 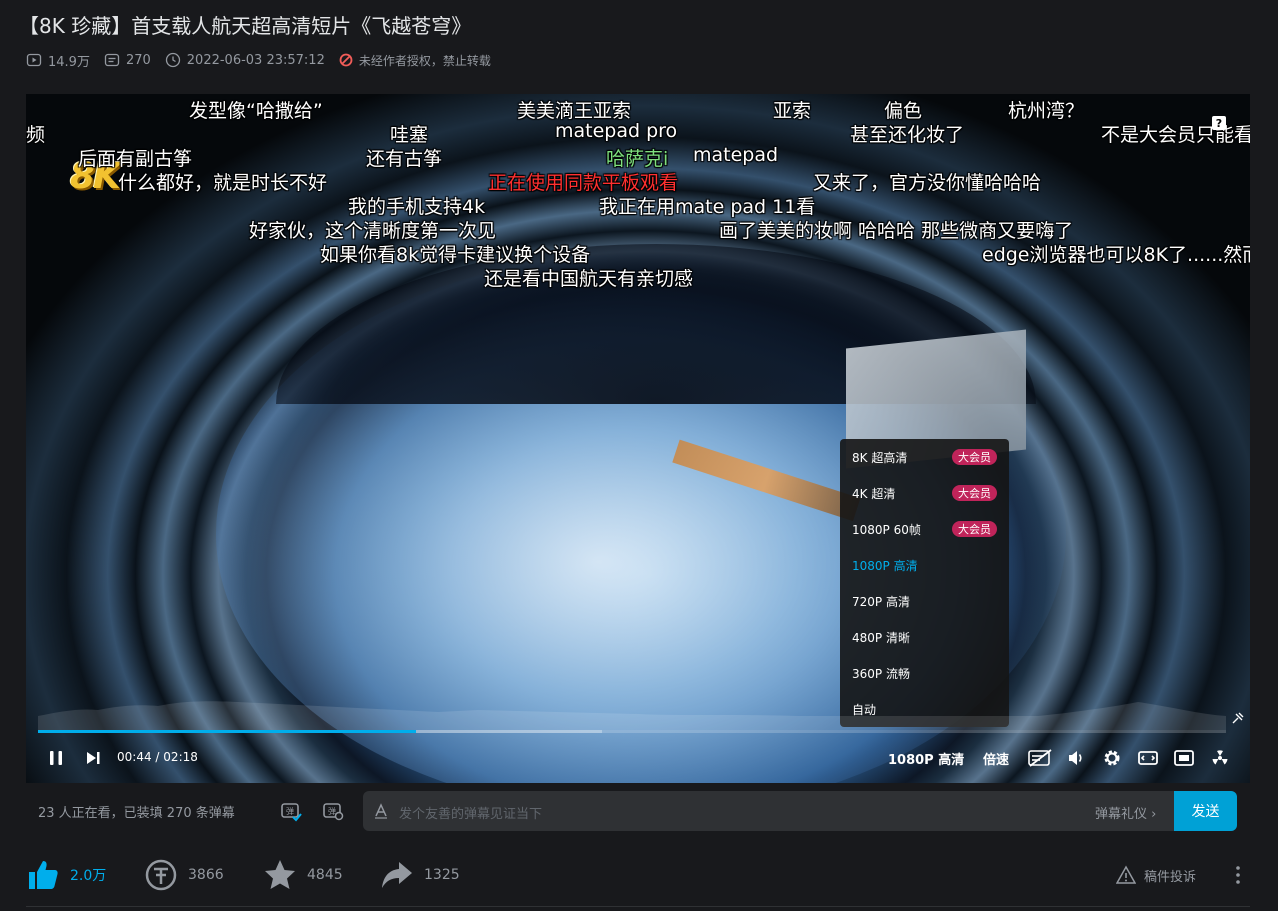 What do you see at coordinates (404, 159) in the screenshot?
I see `danmaku-item: 还有古筝` at bounding box center [404, 159].